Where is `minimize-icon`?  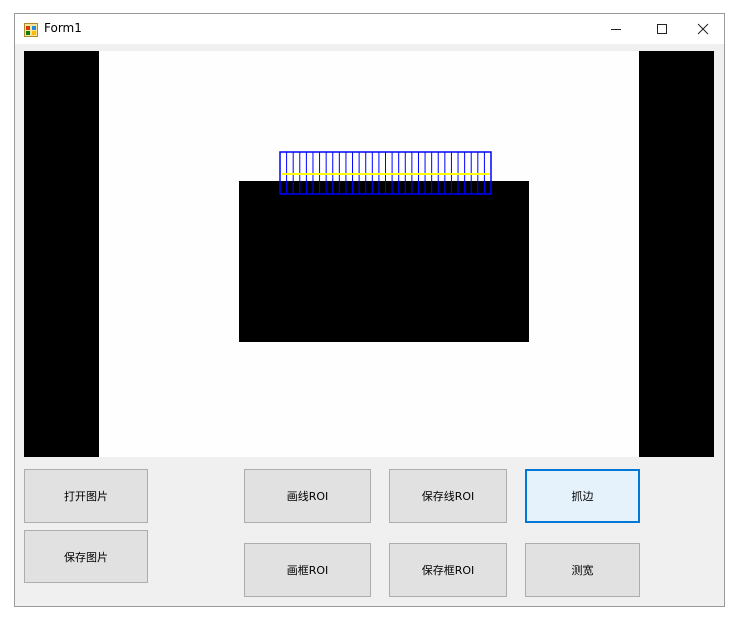 minimize-icon is located at coordinates (616, 29).